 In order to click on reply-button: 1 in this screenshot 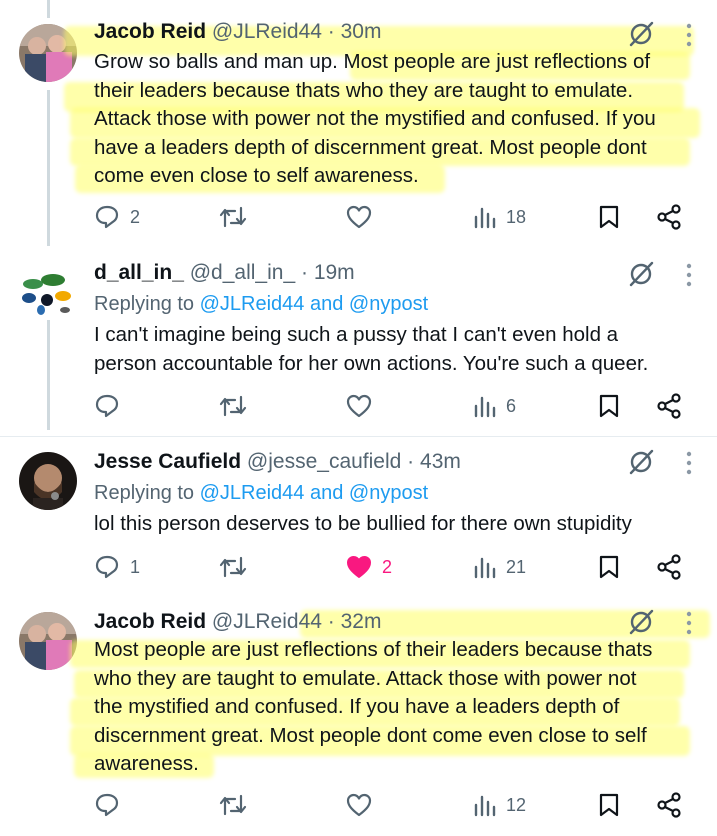, I will do `click(117, 567)`.